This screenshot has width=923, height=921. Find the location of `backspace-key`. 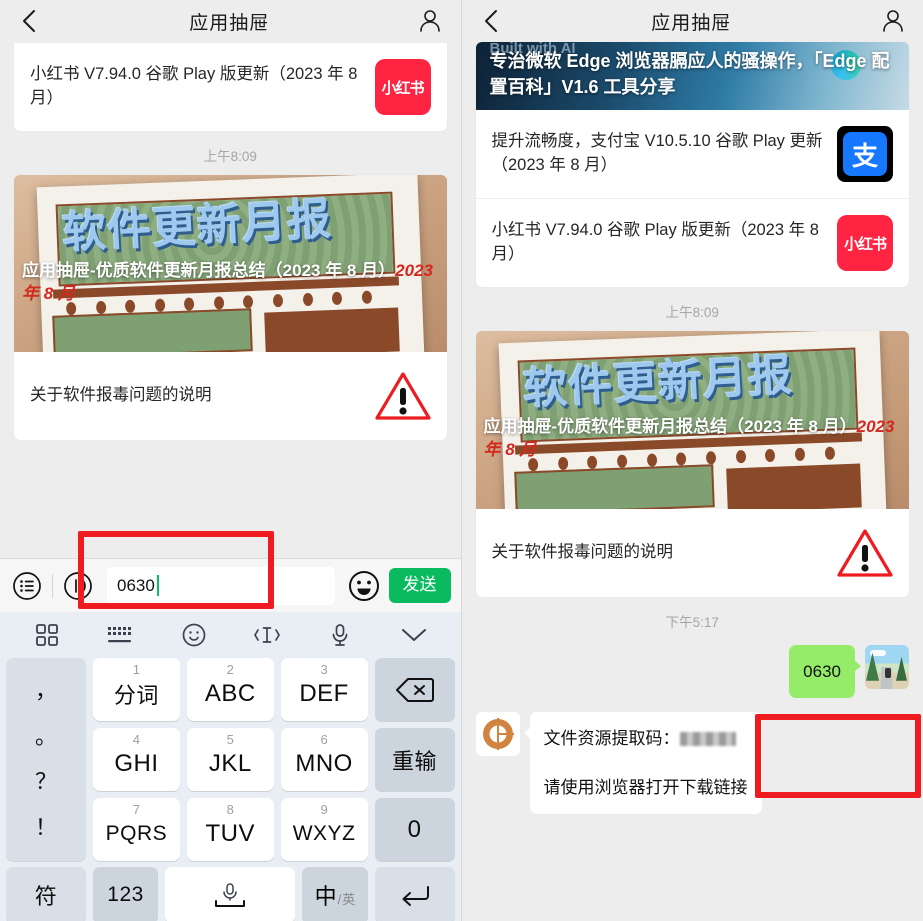

backspace-key is located at coordinates (414, 689).